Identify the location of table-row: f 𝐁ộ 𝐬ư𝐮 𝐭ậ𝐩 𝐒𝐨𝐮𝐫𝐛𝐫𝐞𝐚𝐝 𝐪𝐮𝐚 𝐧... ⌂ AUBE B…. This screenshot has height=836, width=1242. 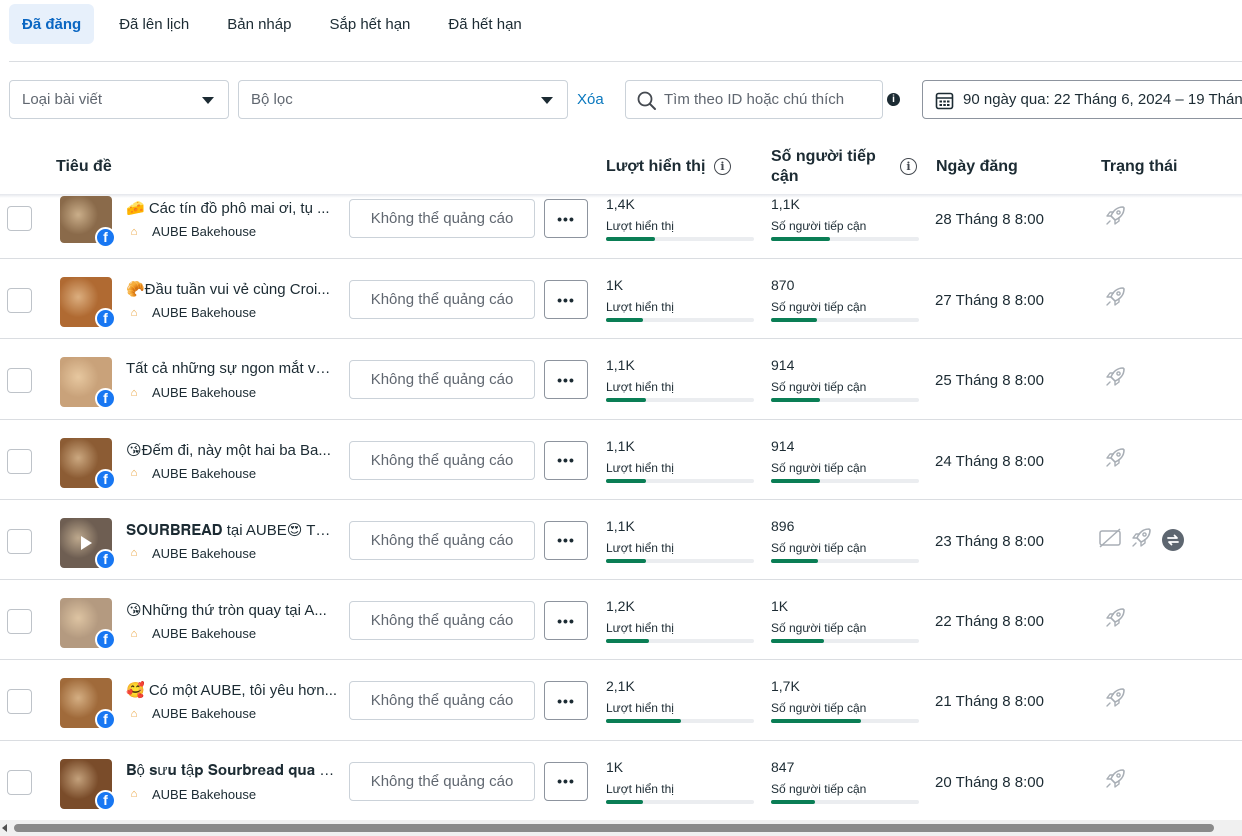
(621, 781).